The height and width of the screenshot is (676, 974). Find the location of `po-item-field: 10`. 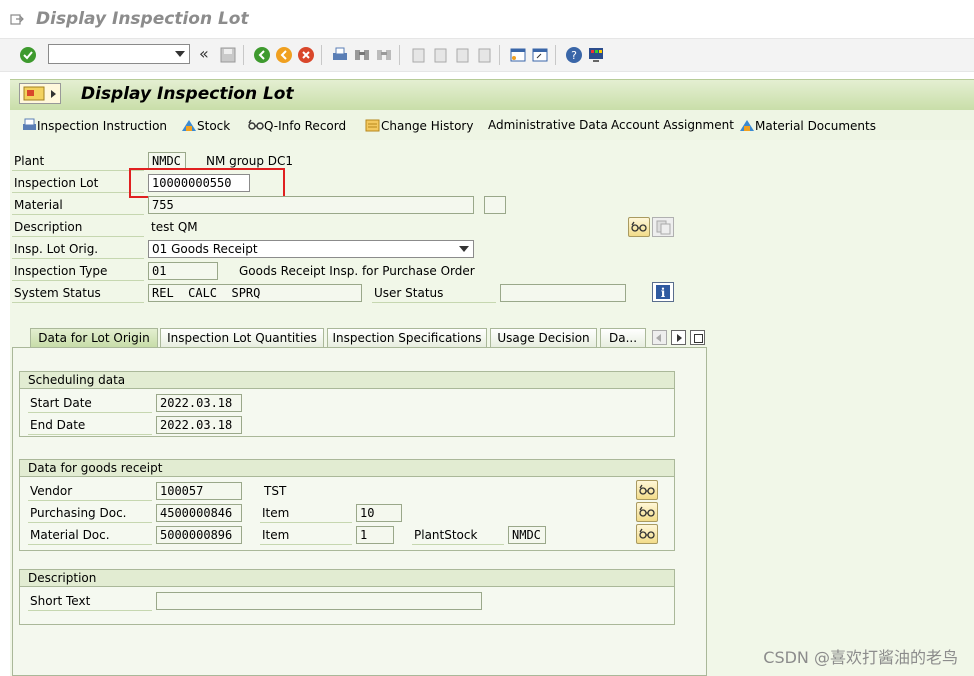

po-item-field: 10 is located at coordinates (379, 513).